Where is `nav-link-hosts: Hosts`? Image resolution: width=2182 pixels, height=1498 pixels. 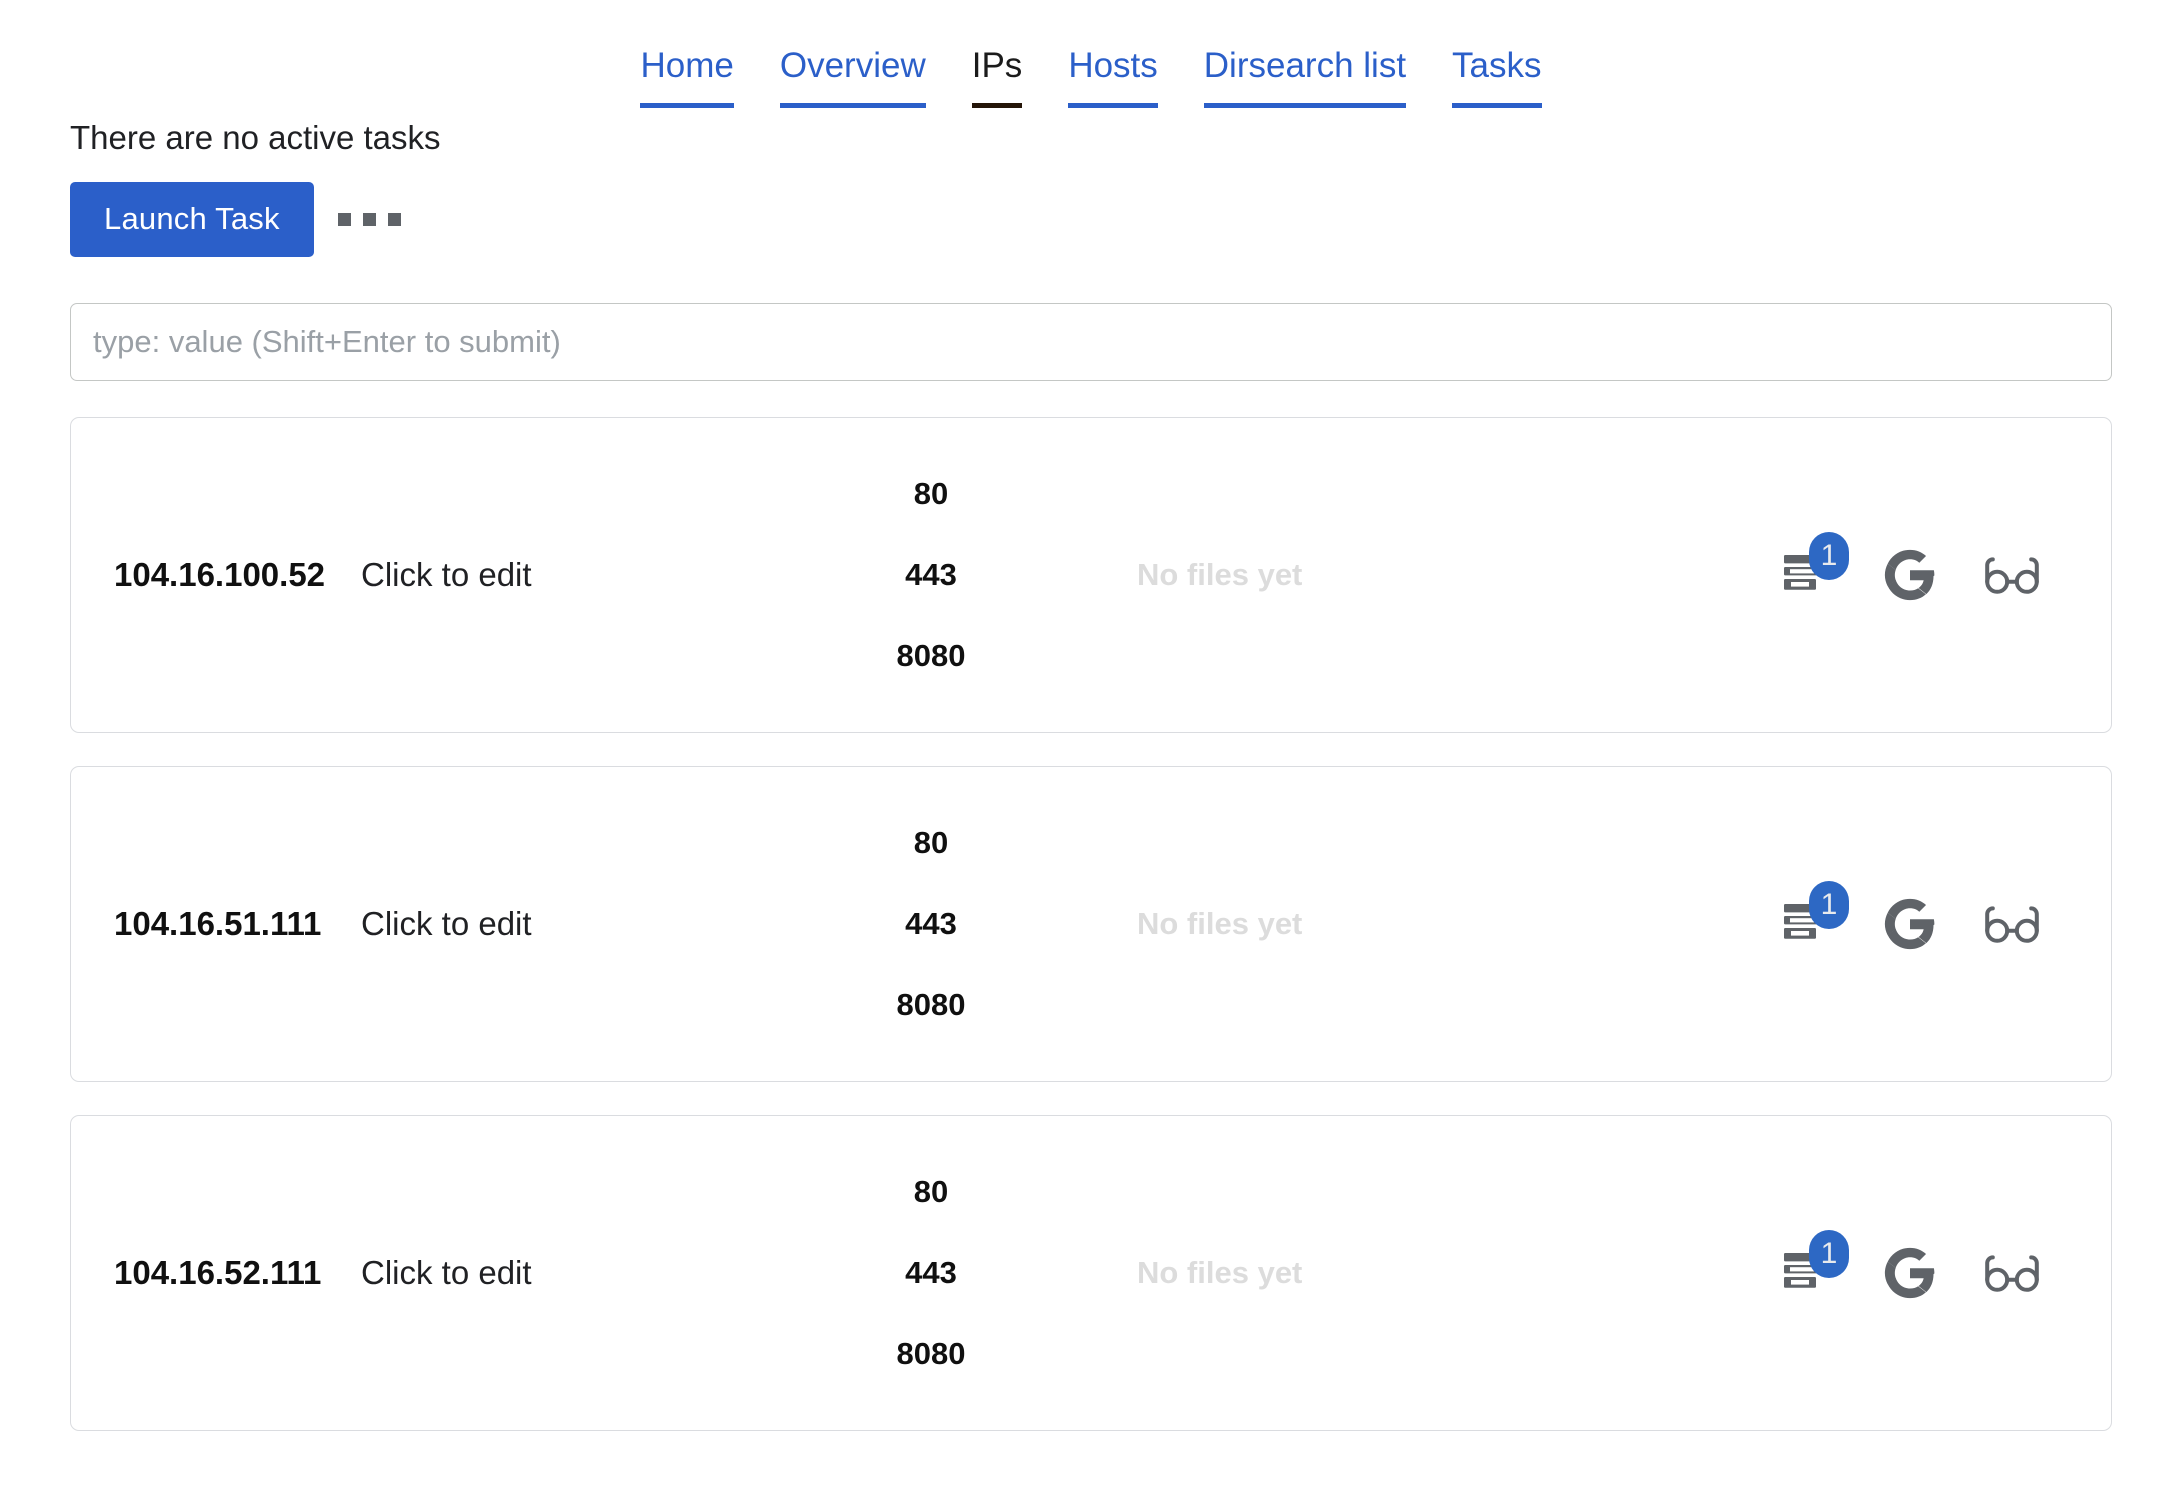 nav-link-hosts: Hosts is located at coordinates (1113, 78).